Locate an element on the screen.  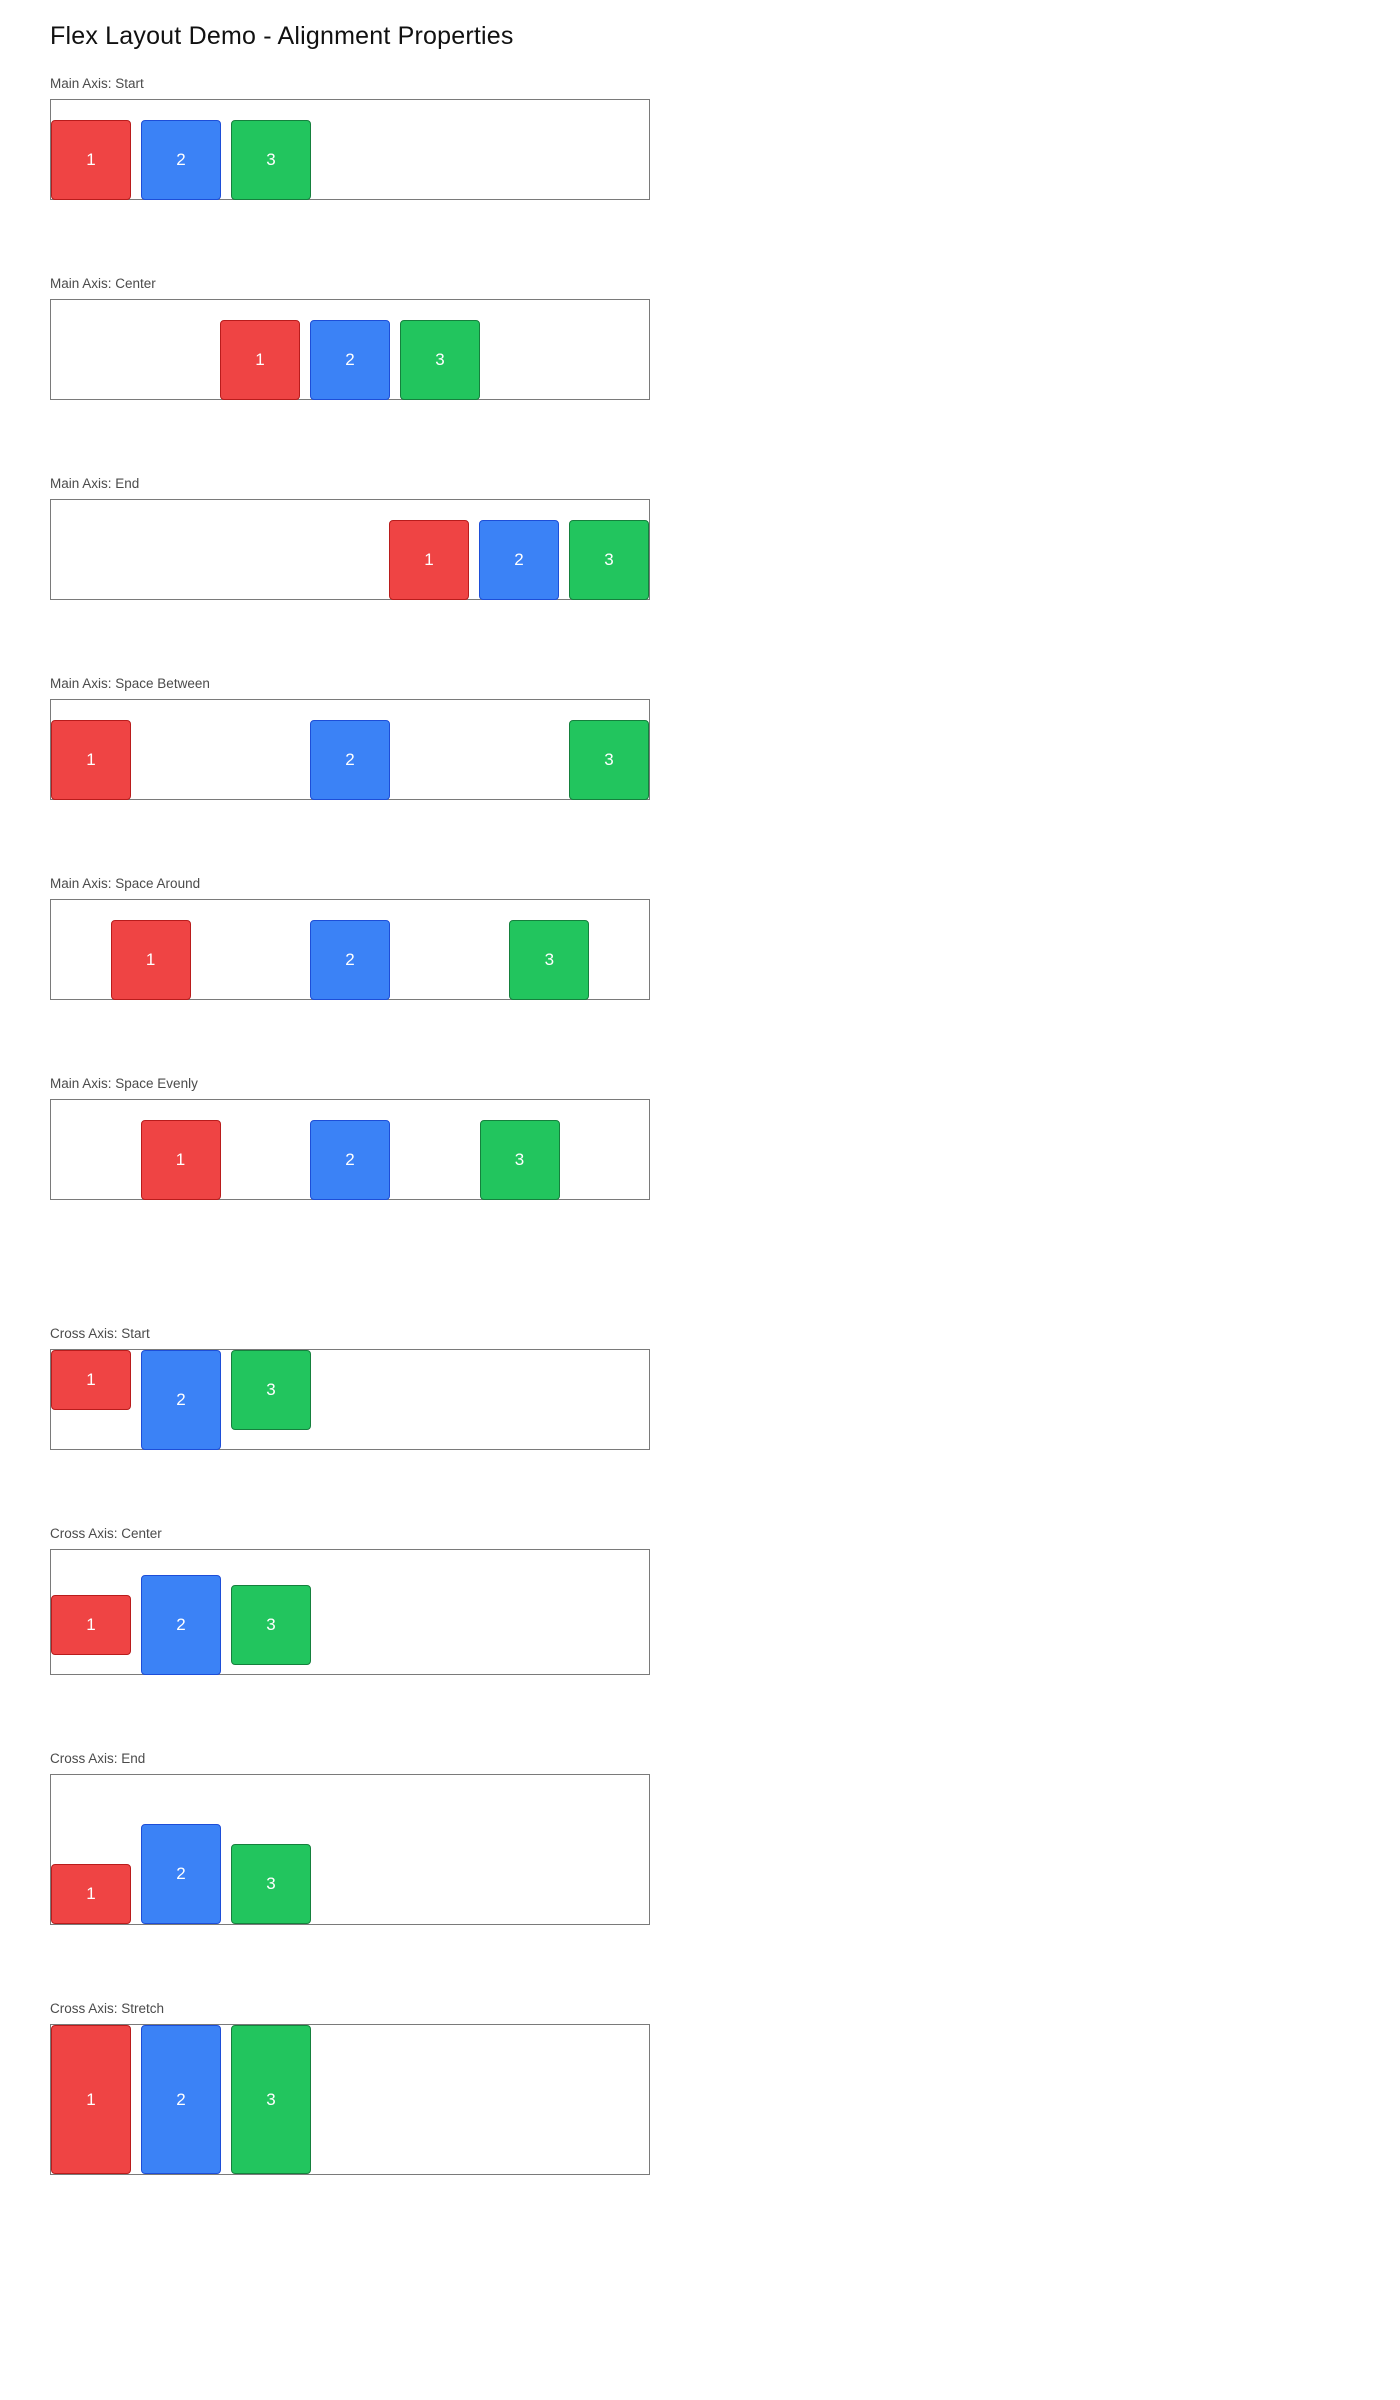
demo-label: Main Axis: End is located at coordinates (95, 483).